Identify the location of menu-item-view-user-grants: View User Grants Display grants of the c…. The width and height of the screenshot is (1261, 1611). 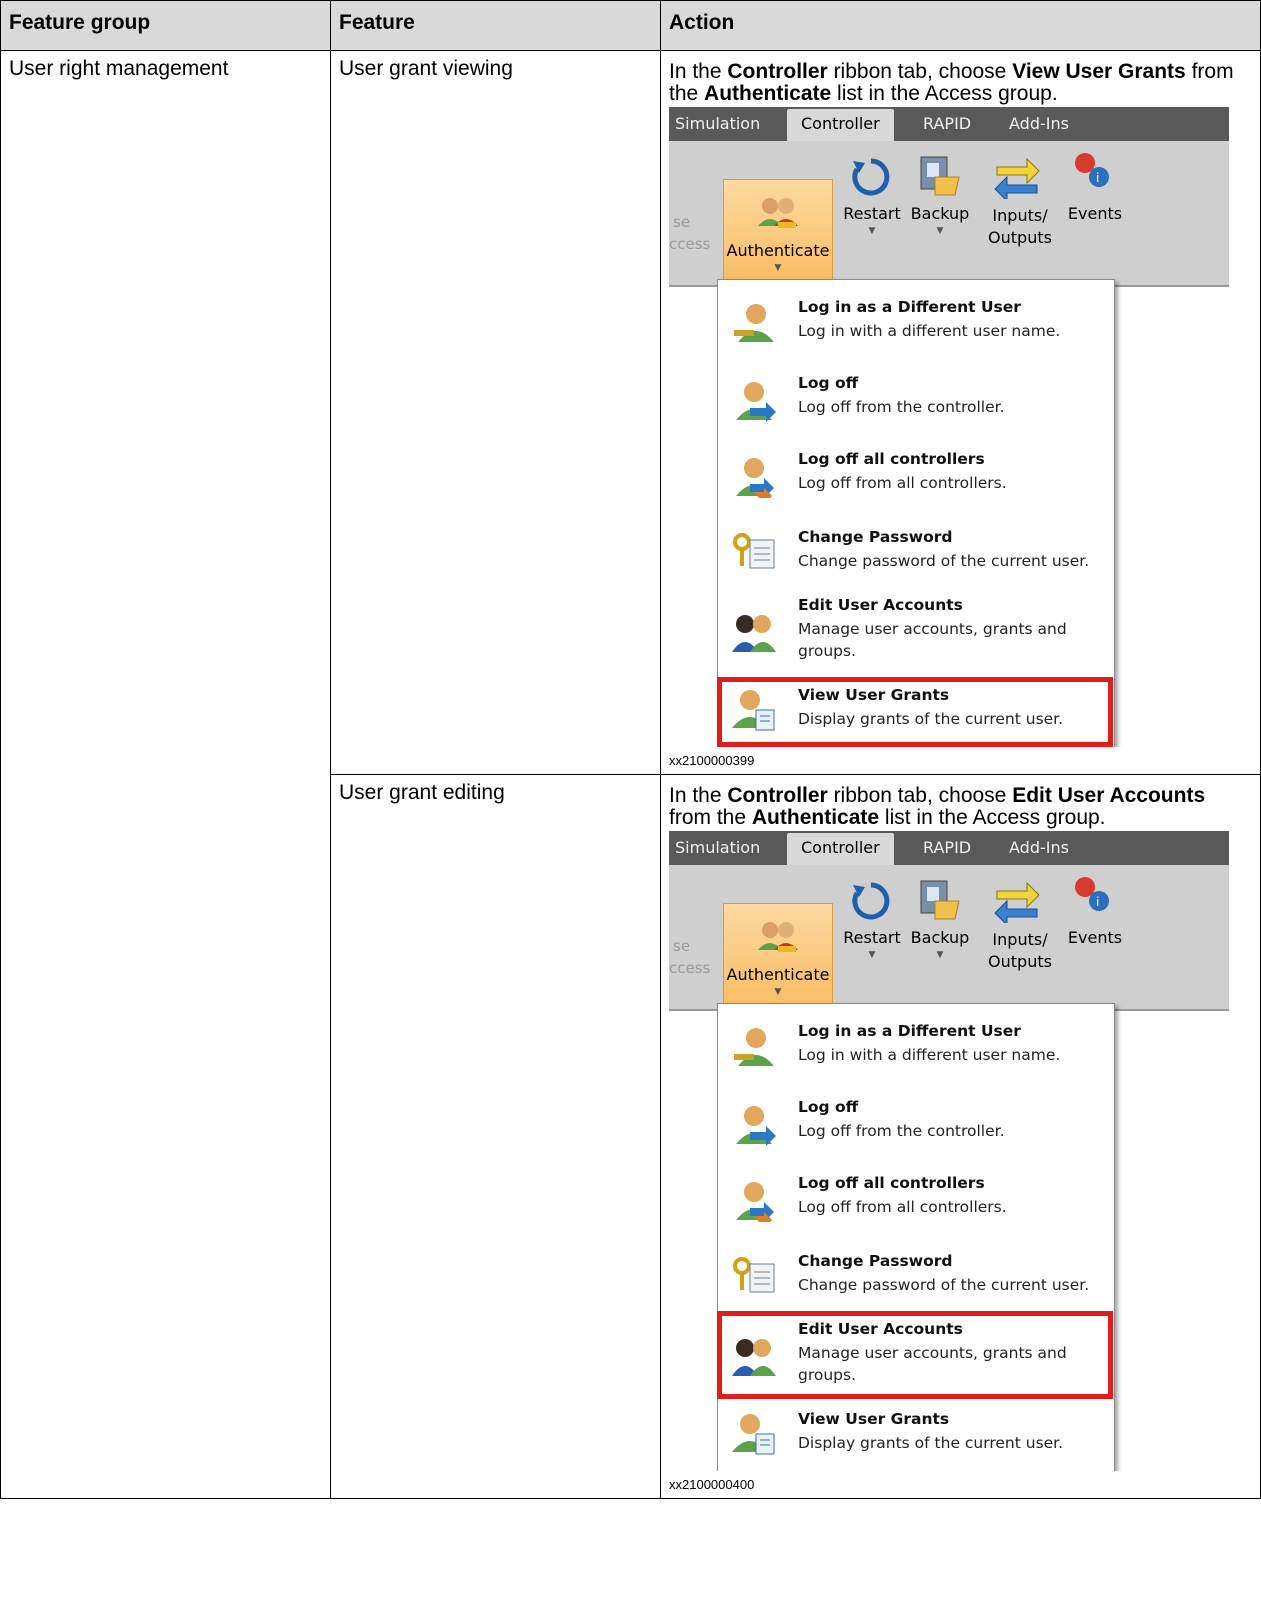
(916, 1436).